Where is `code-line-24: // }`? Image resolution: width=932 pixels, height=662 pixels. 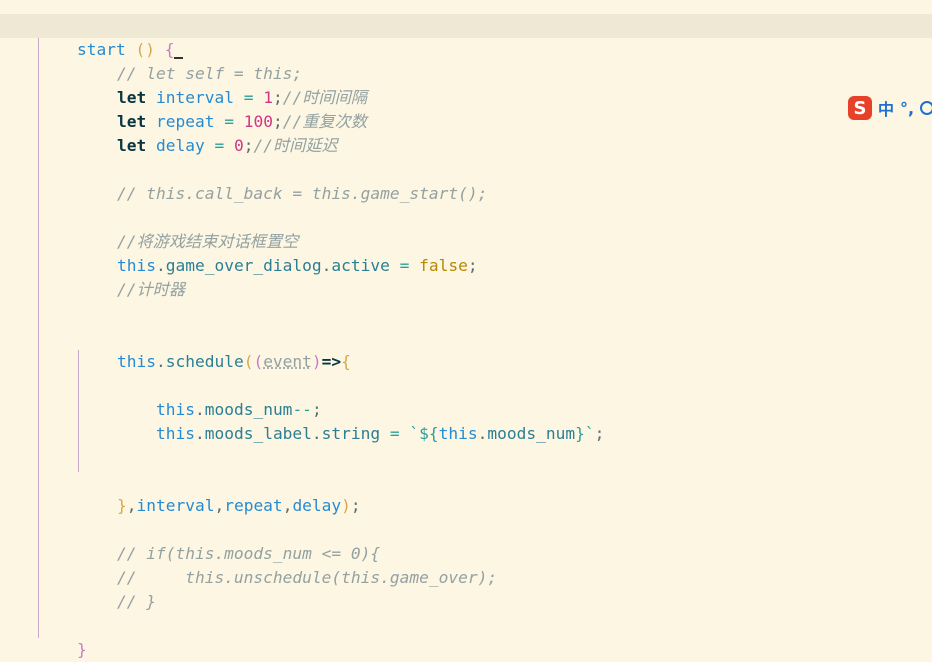
code-line-24: // } is located at coordinates (117, 588).